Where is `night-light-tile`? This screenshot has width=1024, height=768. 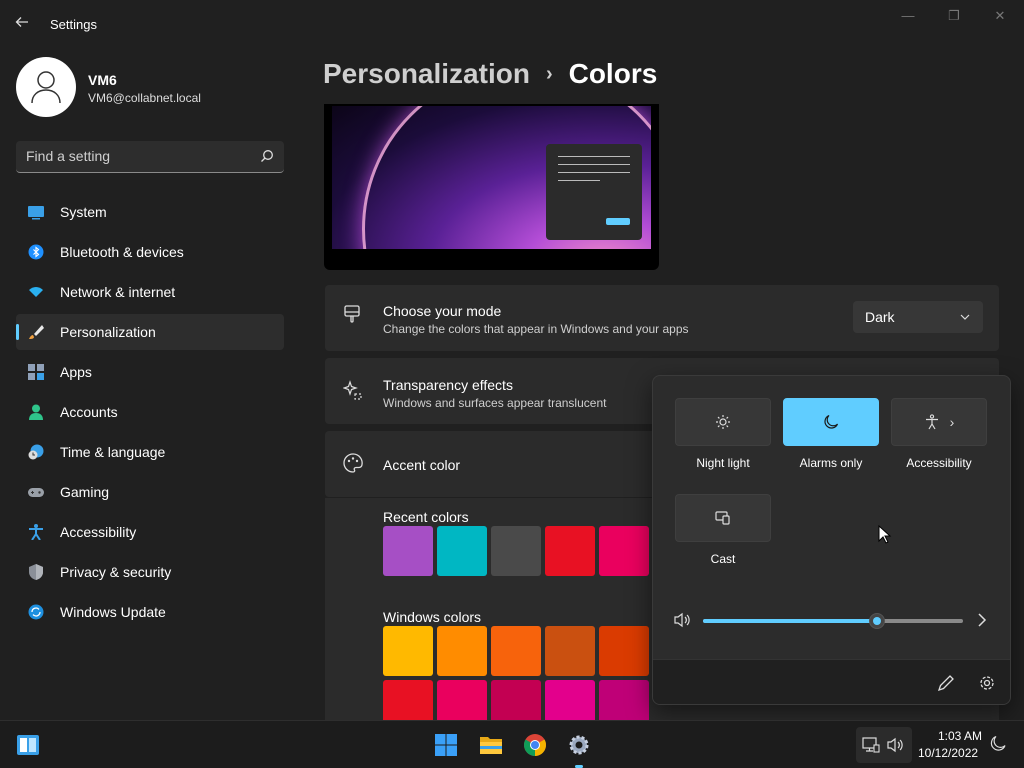
night-light-tile is located at coordinates (723, 422).